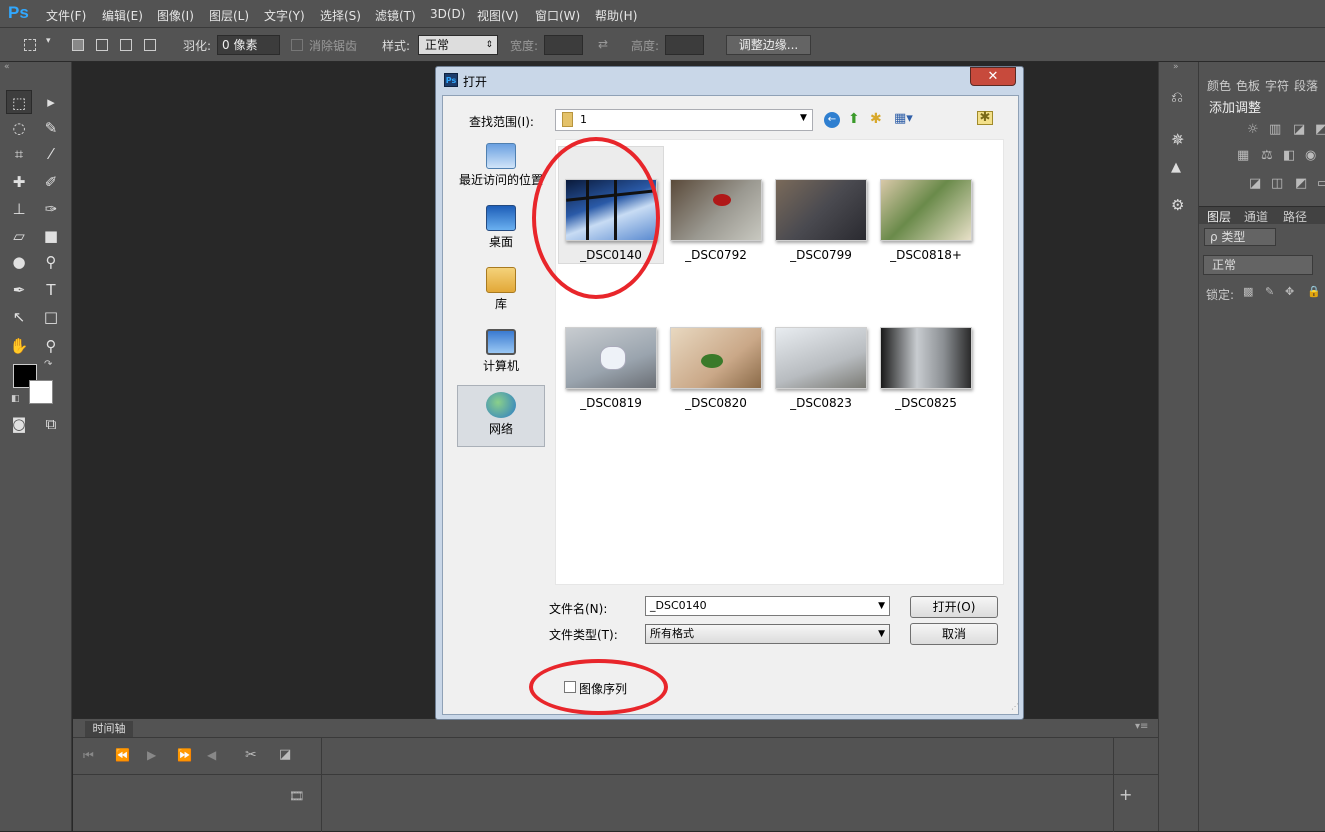  I want to click on history-icon: ⎌, so click(1177, 97).